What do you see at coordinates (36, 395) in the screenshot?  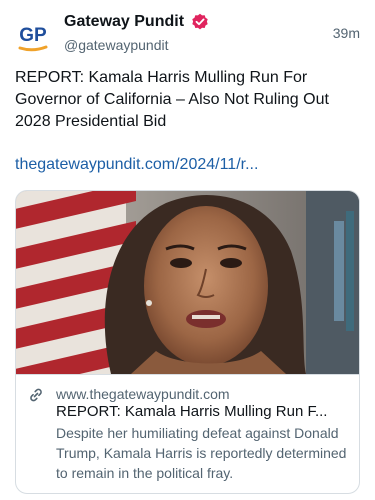 I see `link-icon` at bounding box center [36, 395].